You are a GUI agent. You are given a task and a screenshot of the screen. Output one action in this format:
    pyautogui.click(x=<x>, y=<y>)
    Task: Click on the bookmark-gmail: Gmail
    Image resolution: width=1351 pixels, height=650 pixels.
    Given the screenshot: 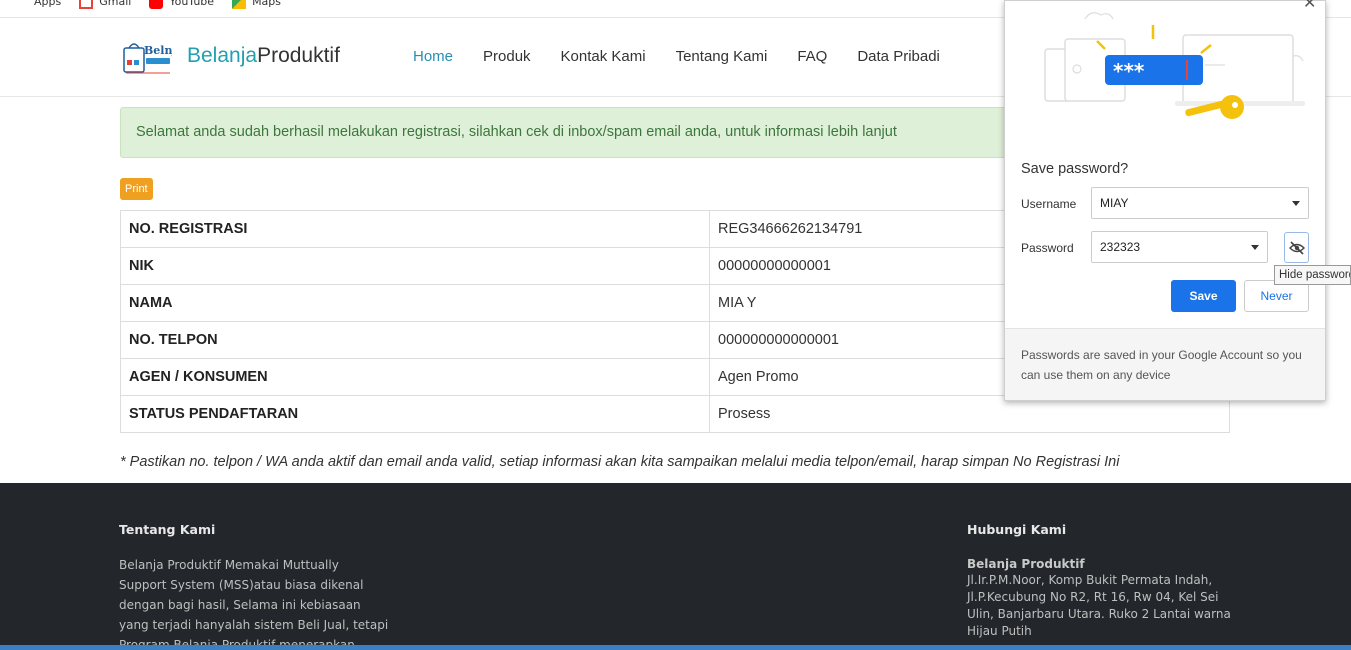 What is the action you would take?
    pyautogui.click(x=105, y=4)
    